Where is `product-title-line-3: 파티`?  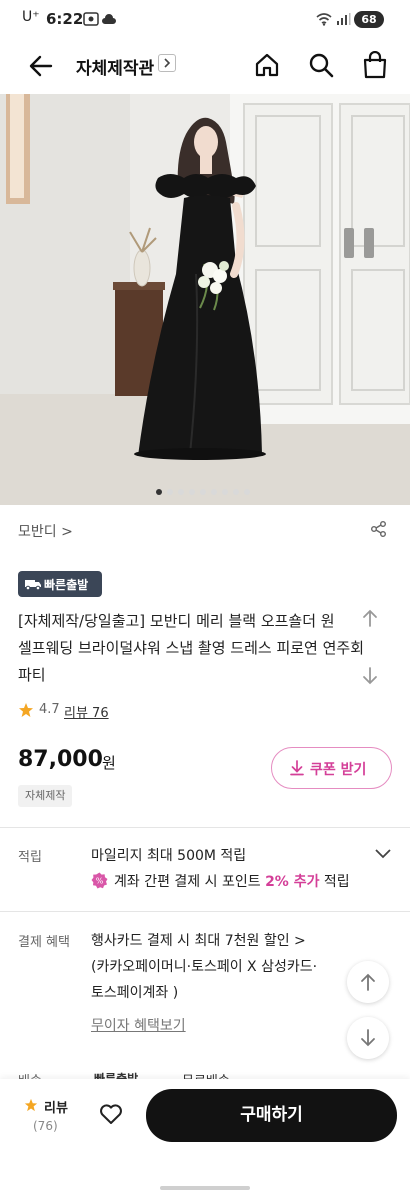 product-title-line-3: 파티 is located at coordinates (32, 675).